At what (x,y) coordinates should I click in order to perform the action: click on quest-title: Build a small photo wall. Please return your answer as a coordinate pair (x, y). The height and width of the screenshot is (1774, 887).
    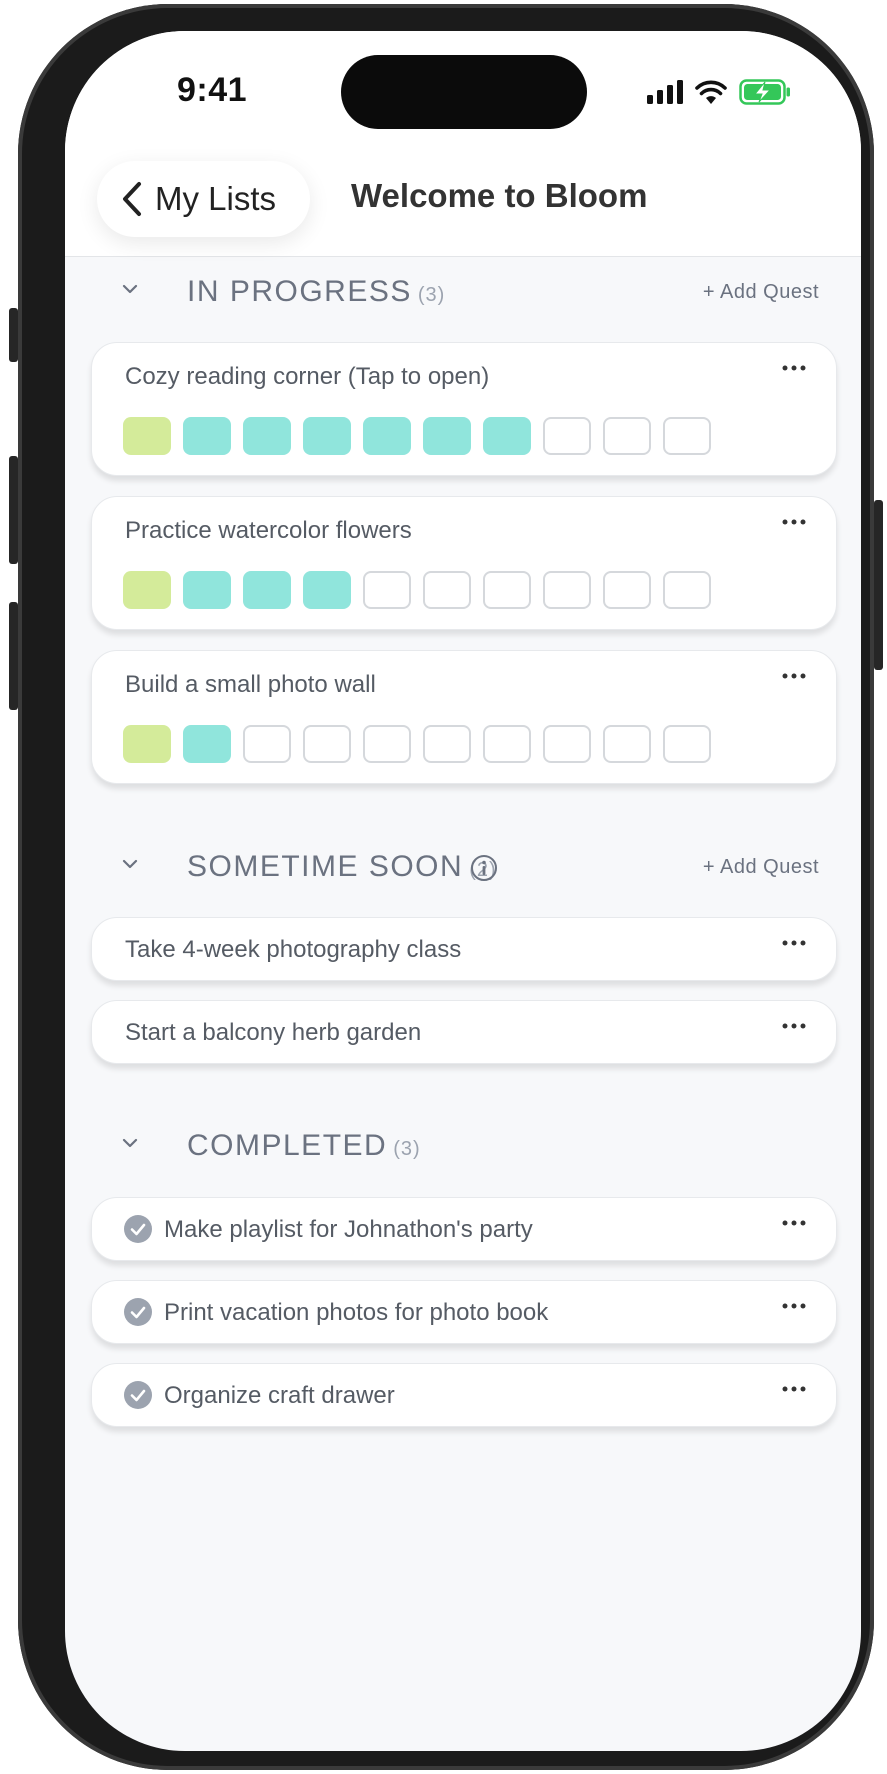
    Looking at the image, I should click on (250, 684).